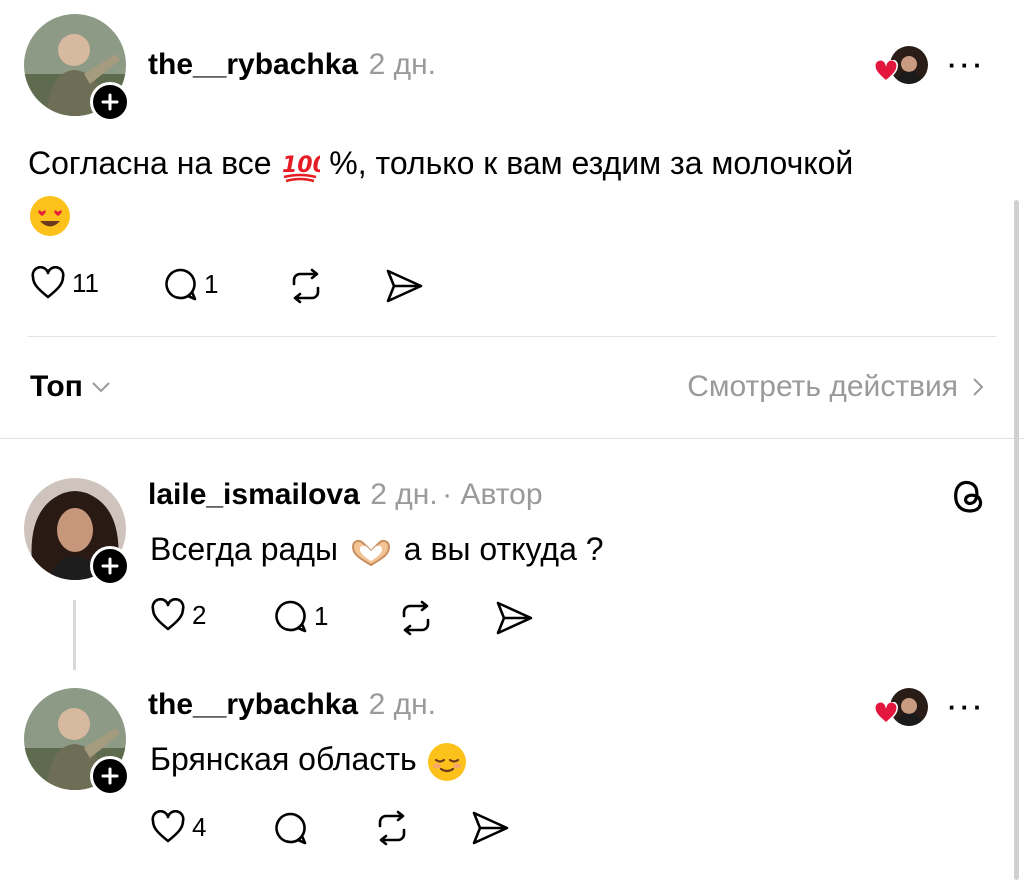 The image size is (1024, 886). I want to click on sort-label: Топ, so click(56, 386).